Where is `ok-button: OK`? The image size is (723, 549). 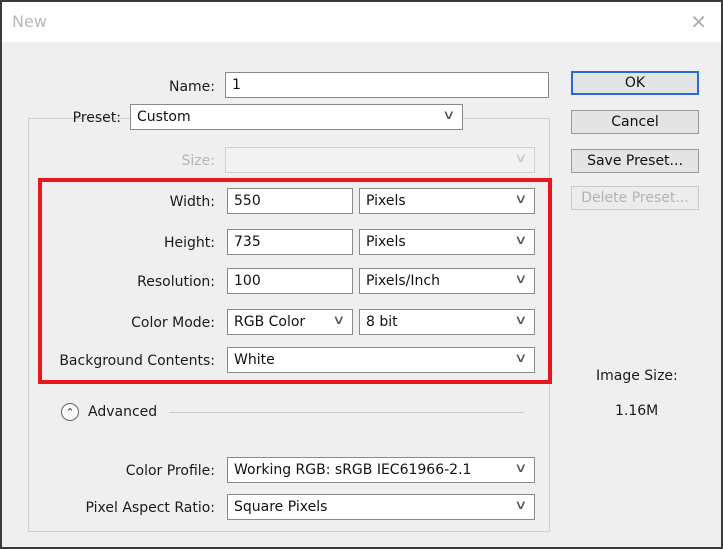
ok-button: OK is located at coordinates (635, 83).